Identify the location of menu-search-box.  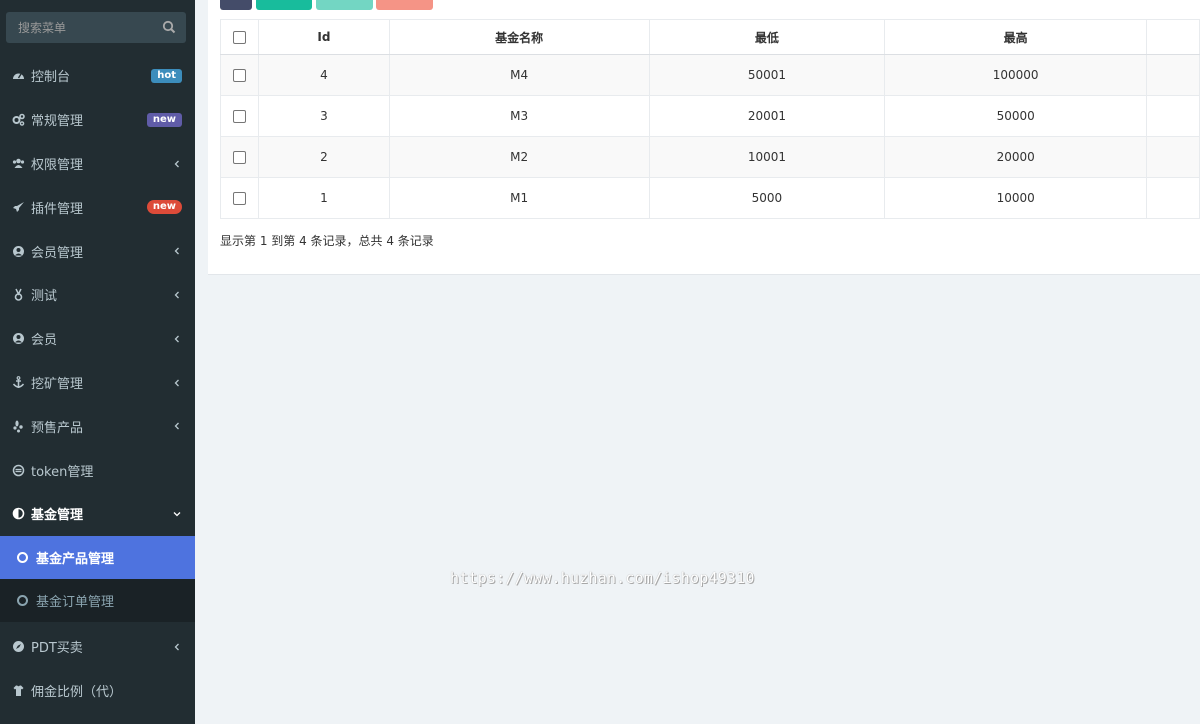
(96, 27).